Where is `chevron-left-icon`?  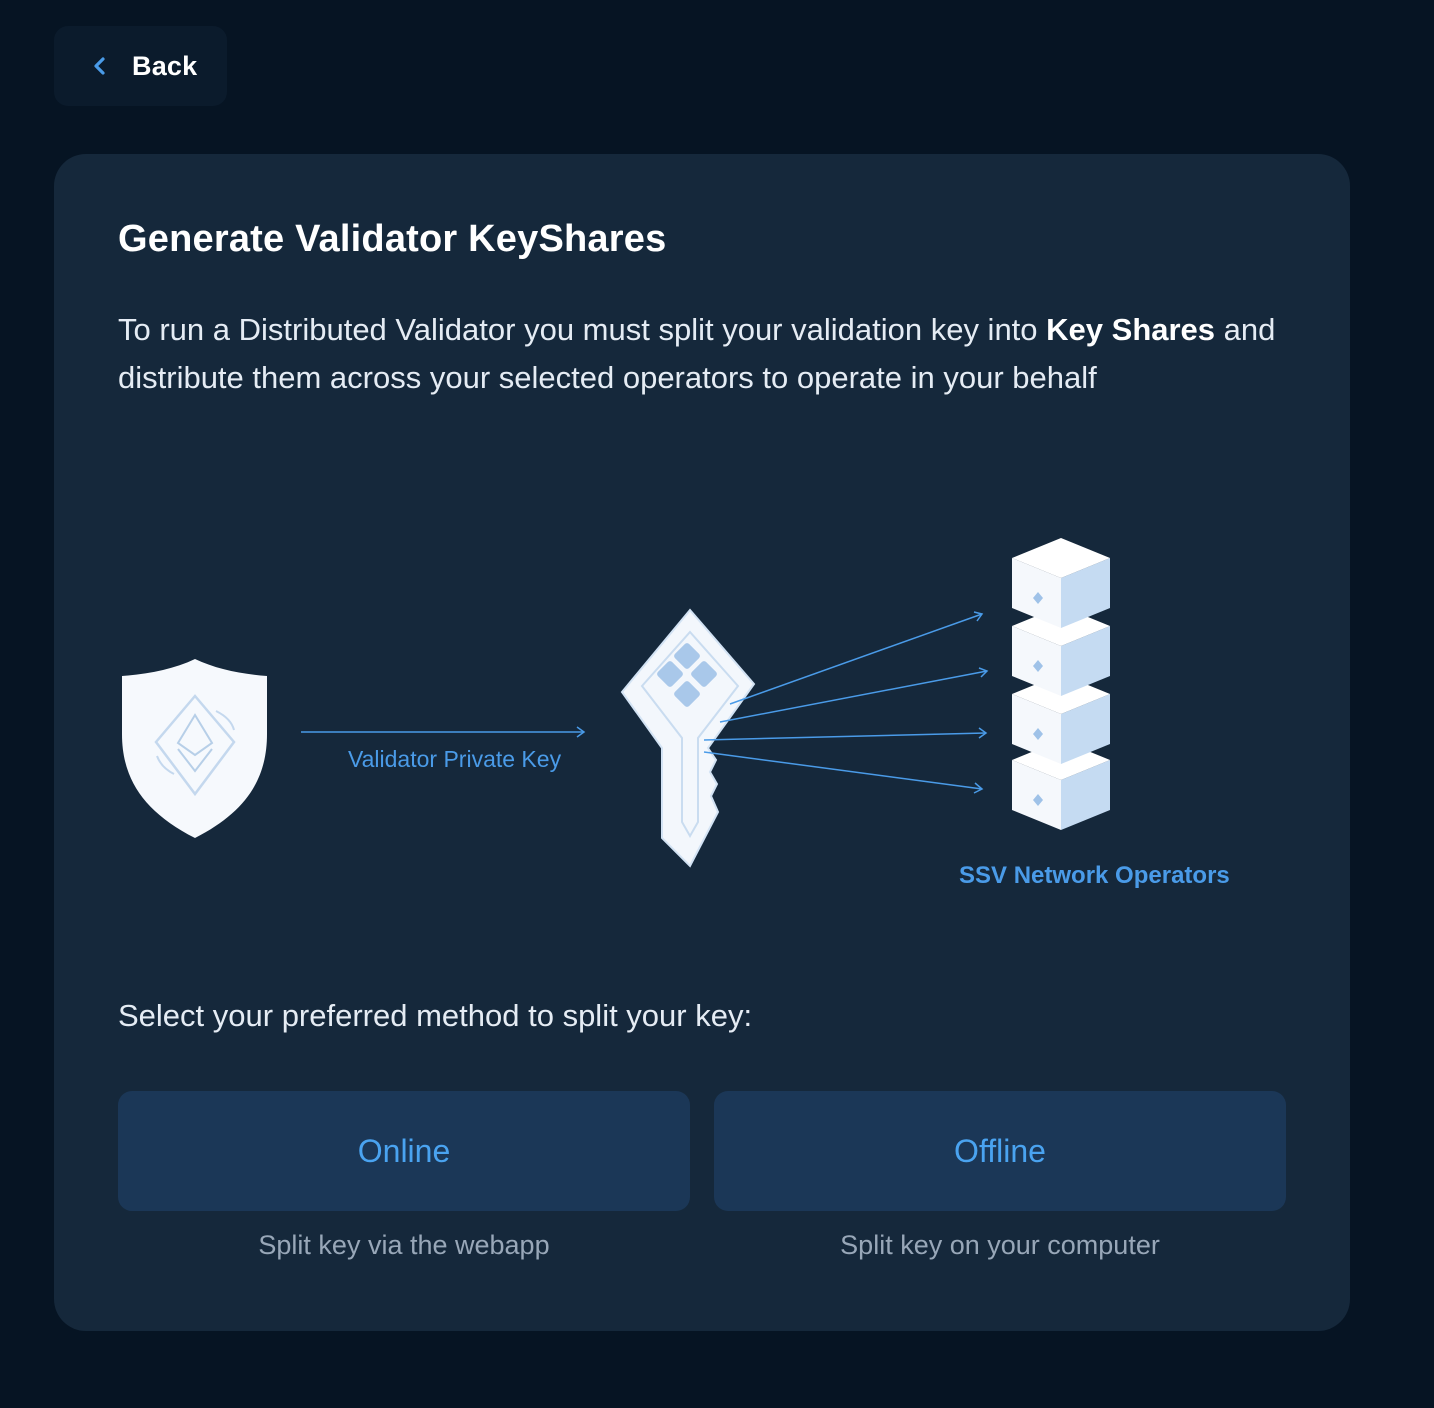 chevron-left-icon is located at coordinates (99, 66).